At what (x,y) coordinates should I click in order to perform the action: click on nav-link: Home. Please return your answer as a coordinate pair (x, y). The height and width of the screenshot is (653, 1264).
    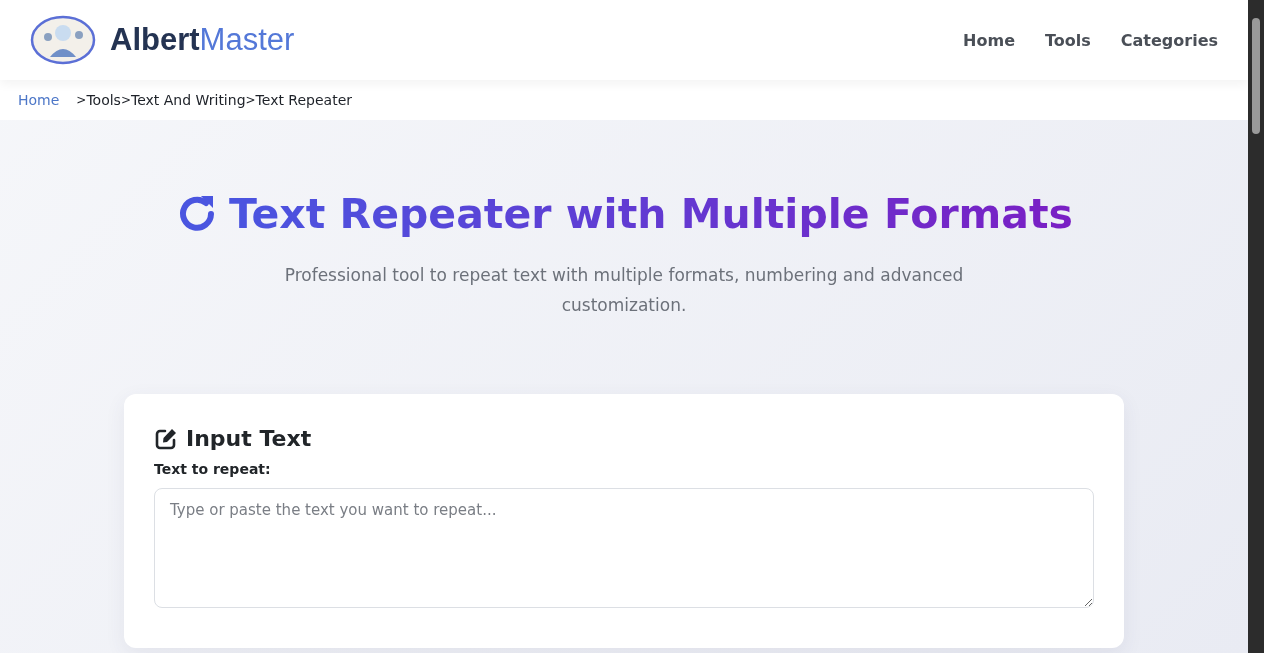
    Looking at the image, I should click on (989, 40).